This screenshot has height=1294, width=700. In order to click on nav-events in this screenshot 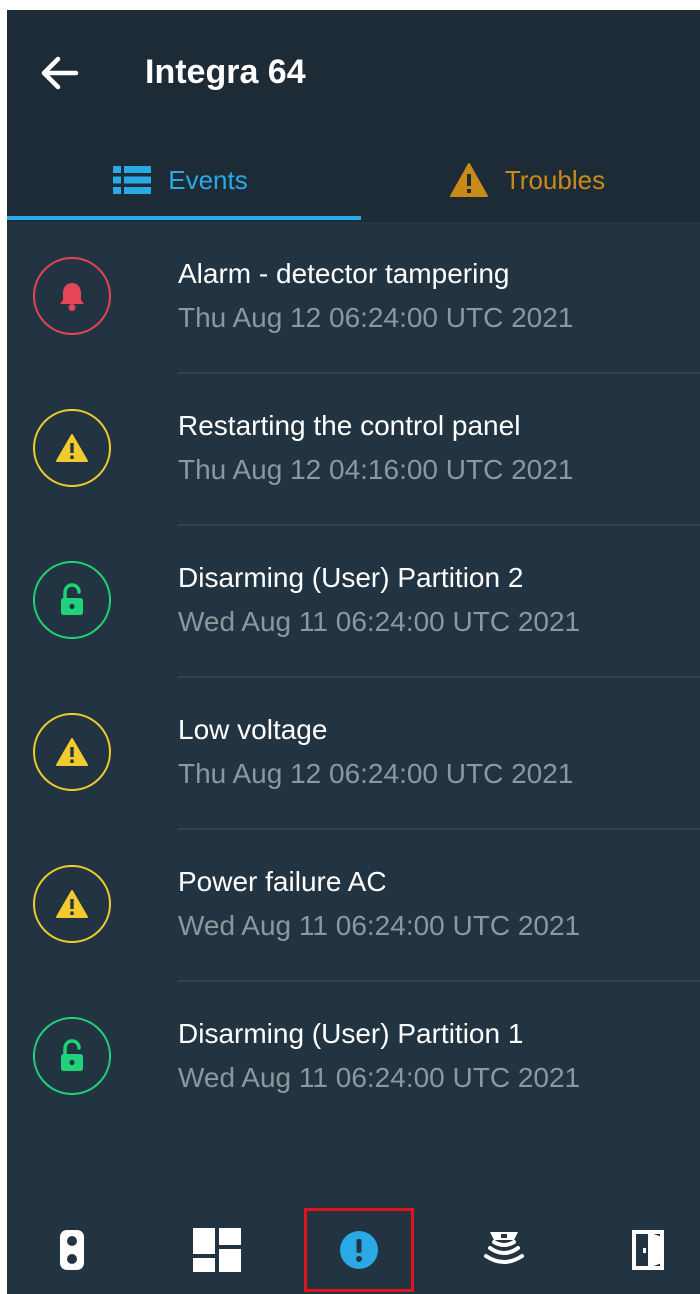, I will do `click(359, 1250)`.